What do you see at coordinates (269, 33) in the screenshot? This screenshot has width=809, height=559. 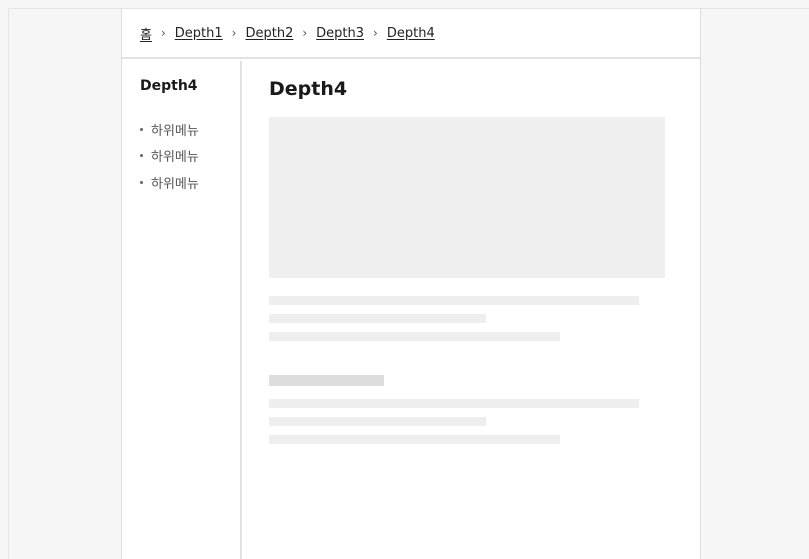 I see `breadcrumb-depth2: Depth2` at bounding box center [269, 33].